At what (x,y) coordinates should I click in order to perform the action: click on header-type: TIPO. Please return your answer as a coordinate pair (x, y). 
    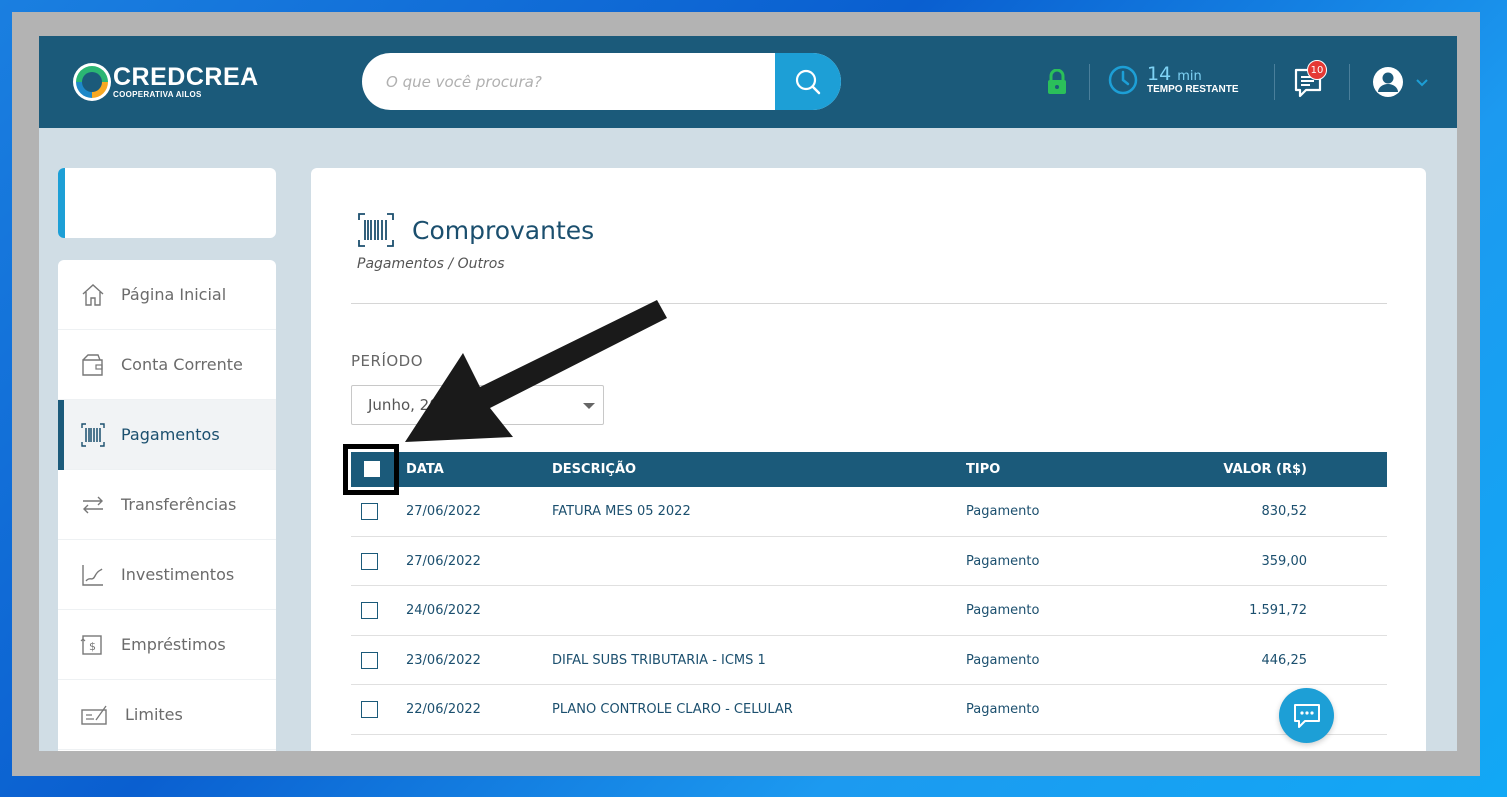
    Looking at the image, I should click on (983, 469).